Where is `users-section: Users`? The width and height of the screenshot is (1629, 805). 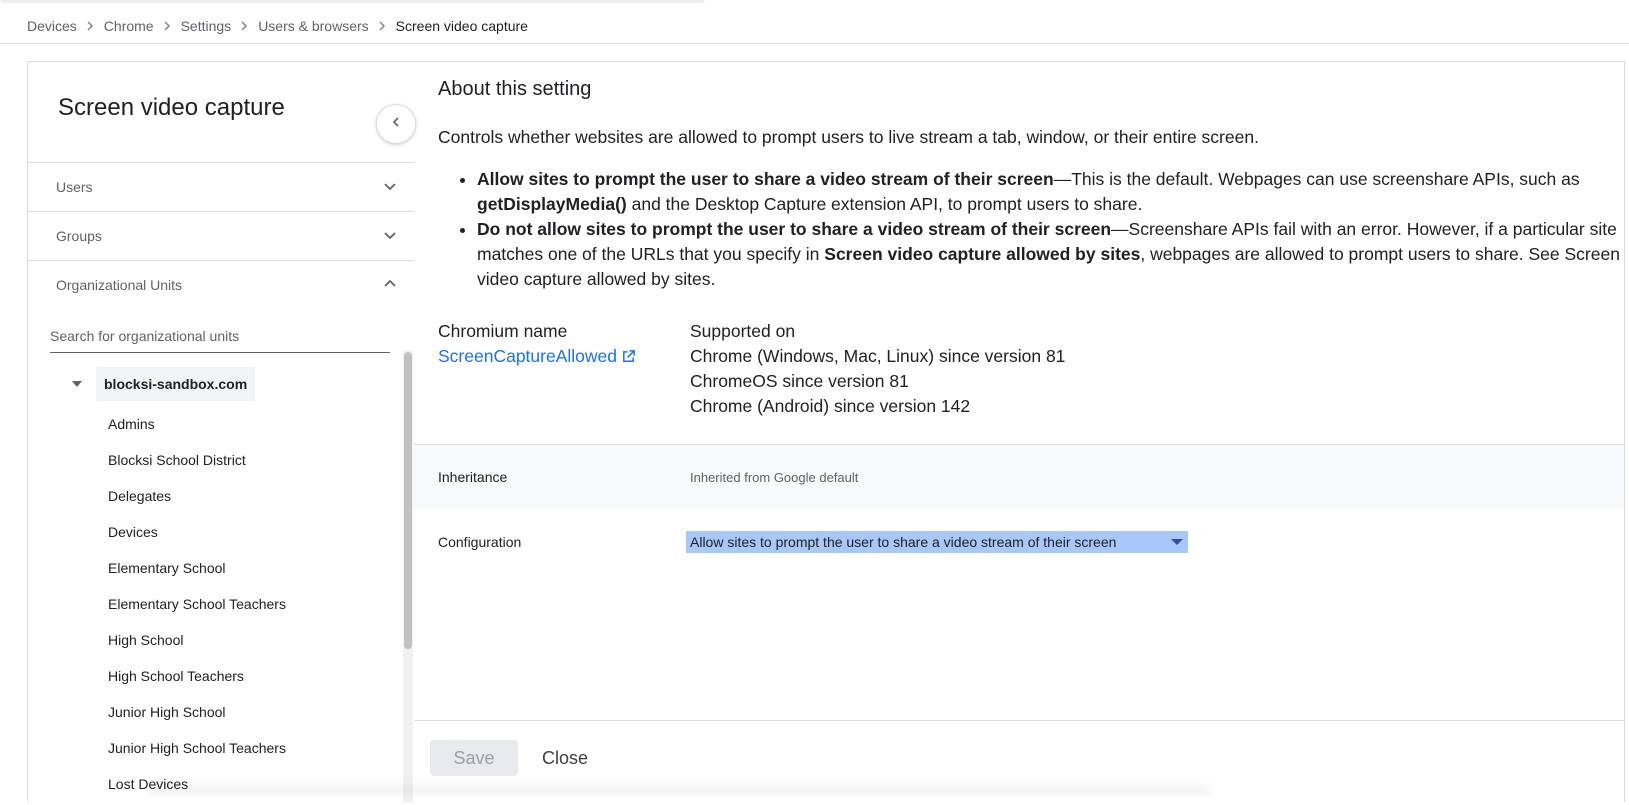
users-section: Users is located at coordinates (221, 186).